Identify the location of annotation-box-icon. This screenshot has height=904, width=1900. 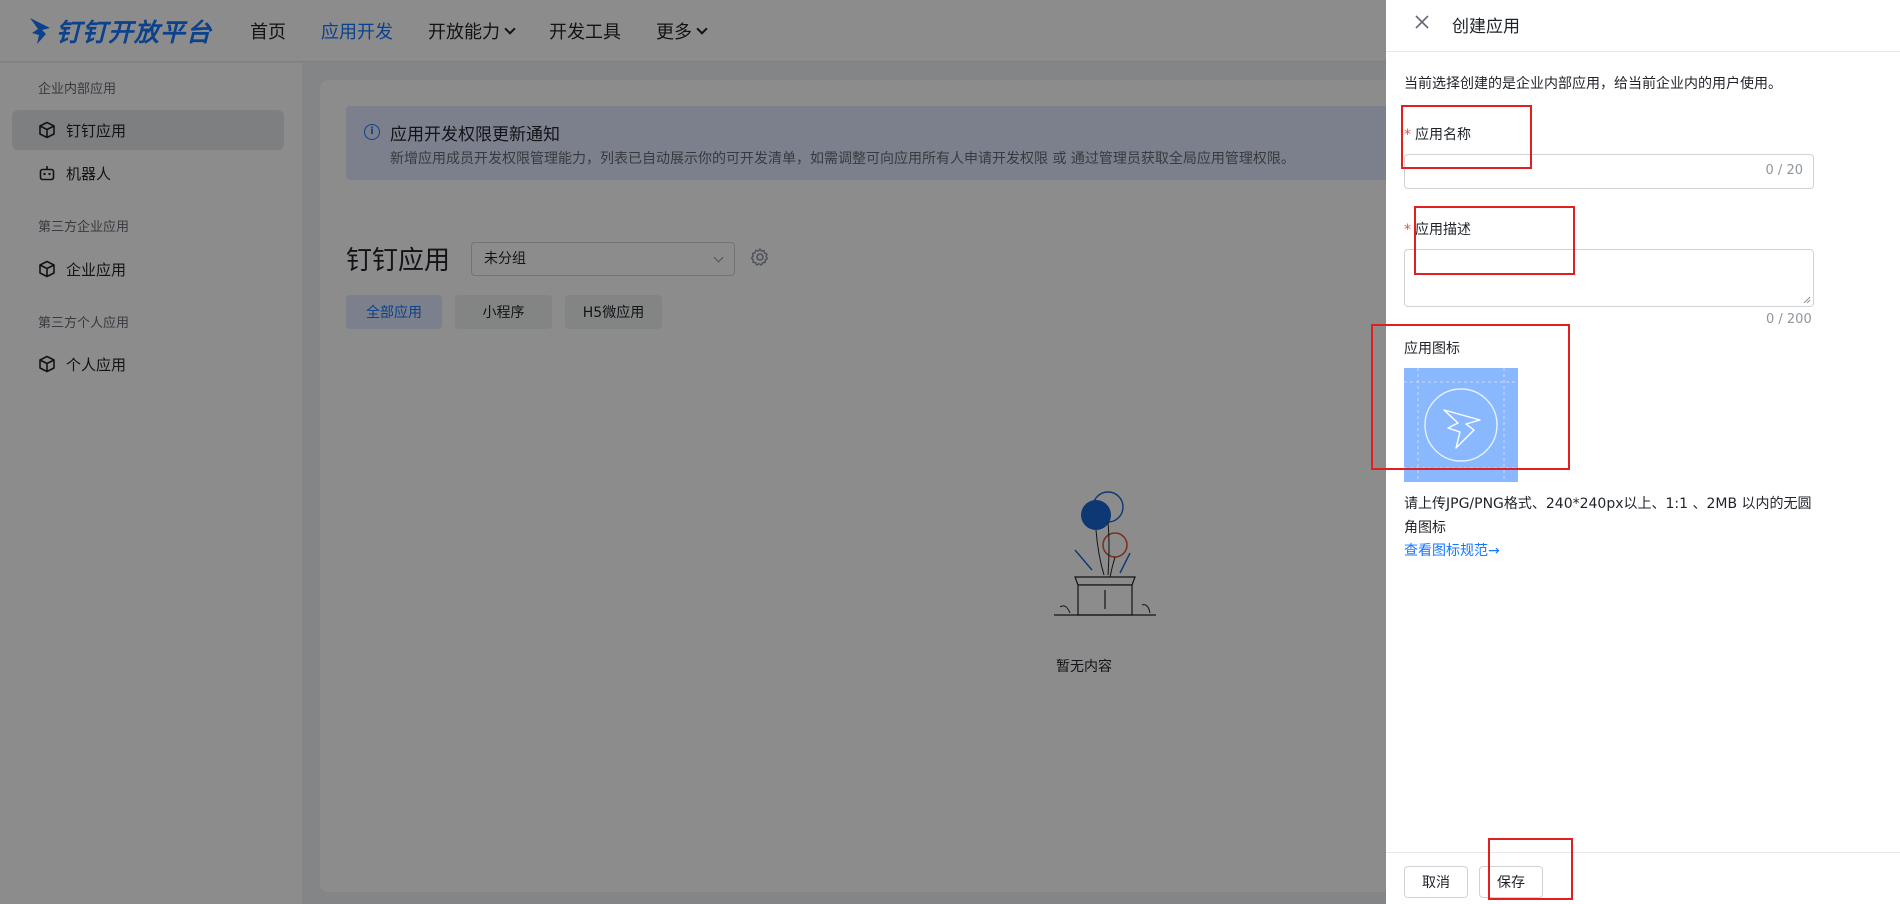
(1470, 397).